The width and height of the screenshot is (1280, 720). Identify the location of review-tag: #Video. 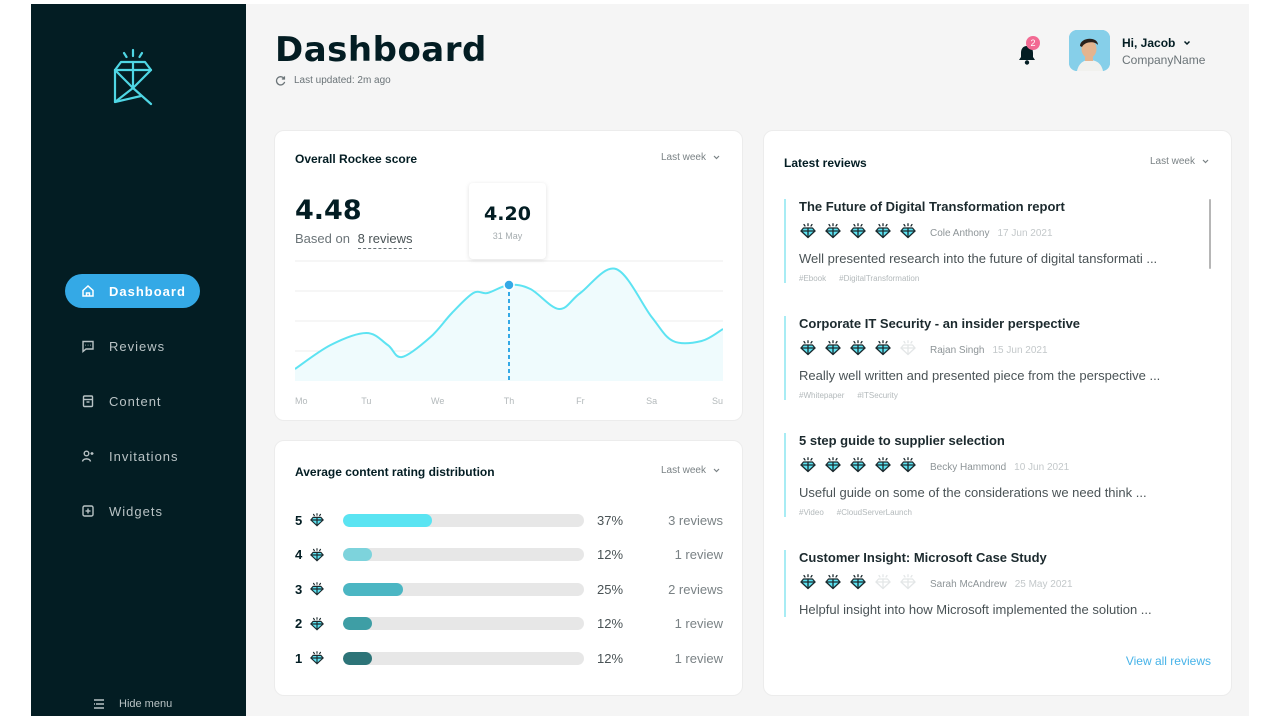
(811, 512).